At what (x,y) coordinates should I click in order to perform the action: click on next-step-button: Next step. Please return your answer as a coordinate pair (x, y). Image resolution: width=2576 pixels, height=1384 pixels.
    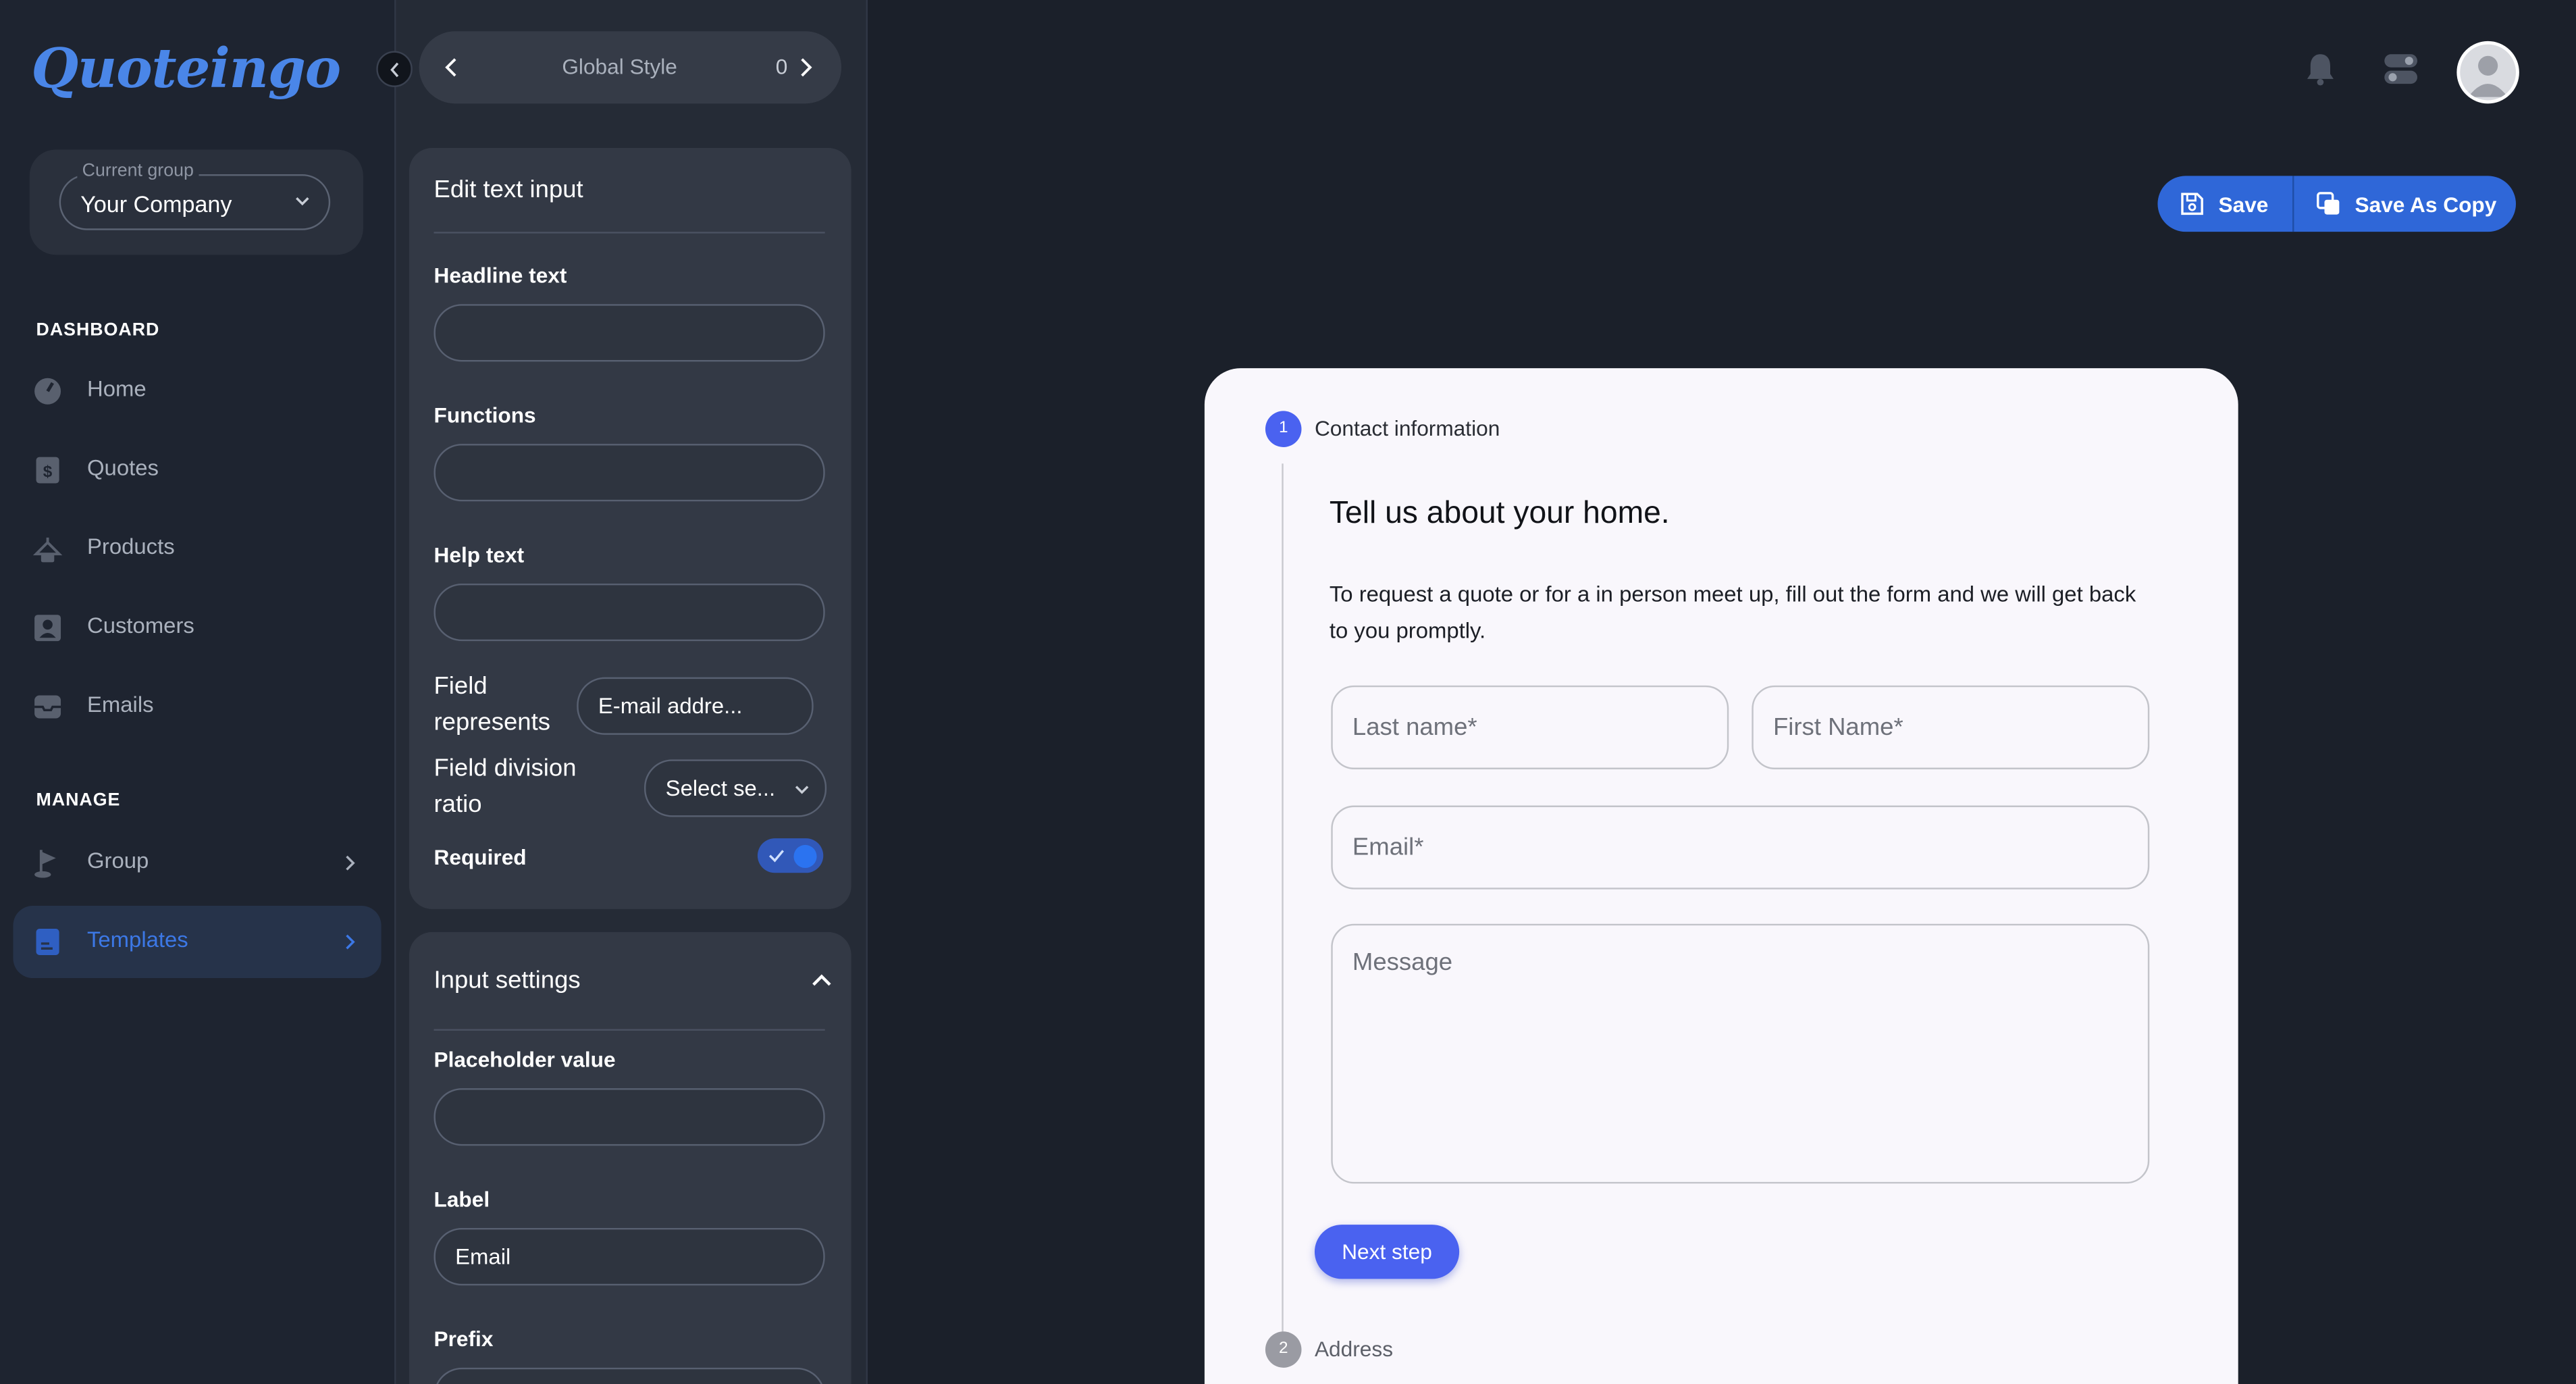
    Looking at the image, I should click on (1387, 1252).